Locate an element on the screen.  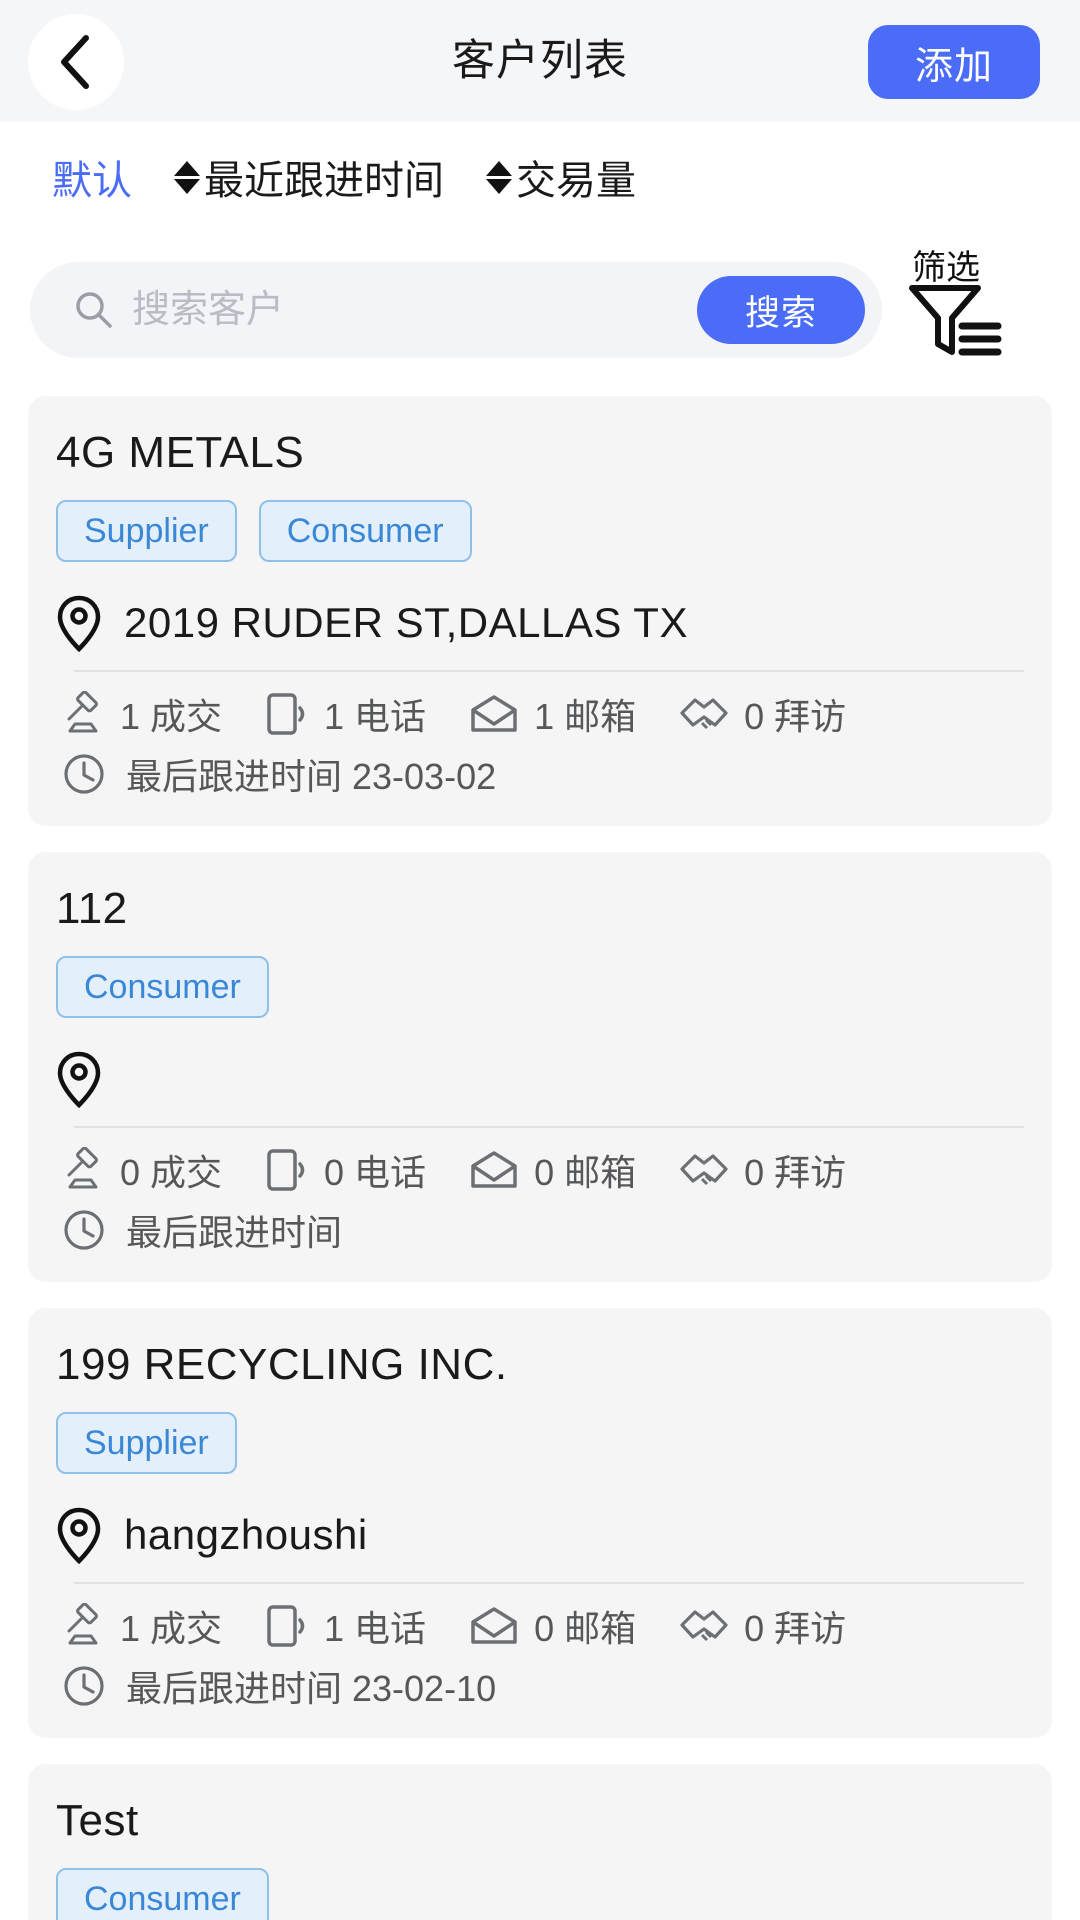
sort-tab-bar: 默认 最近跟进时间 交易量 is located at coordinates (540, 177).